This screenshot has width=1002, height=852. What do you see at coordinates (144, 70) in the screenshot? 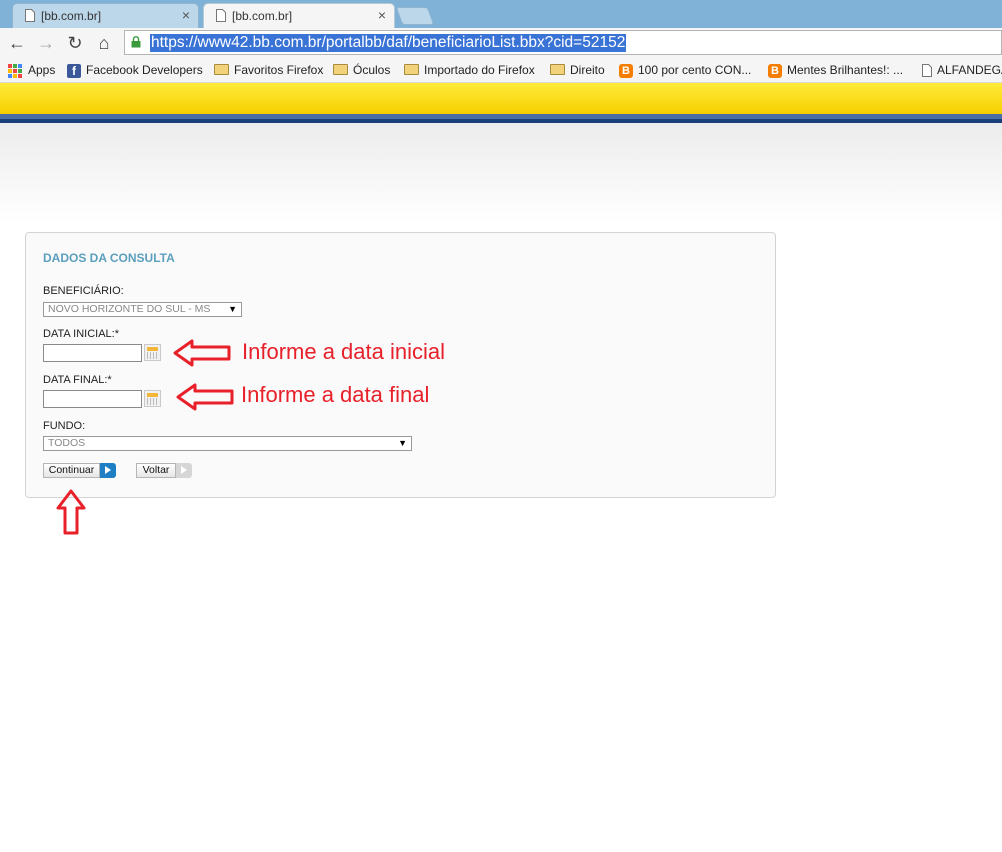
I see `bookmark-label: Facebook Developers` at bounding box center [144, 70].